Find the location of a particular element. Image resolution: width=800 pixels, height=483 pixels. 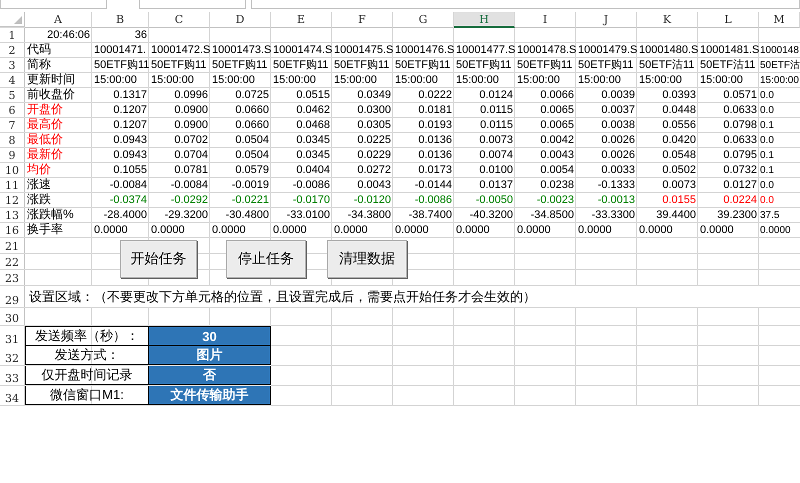

table-cell: 0.0127 is located at coordinates (740, 185).